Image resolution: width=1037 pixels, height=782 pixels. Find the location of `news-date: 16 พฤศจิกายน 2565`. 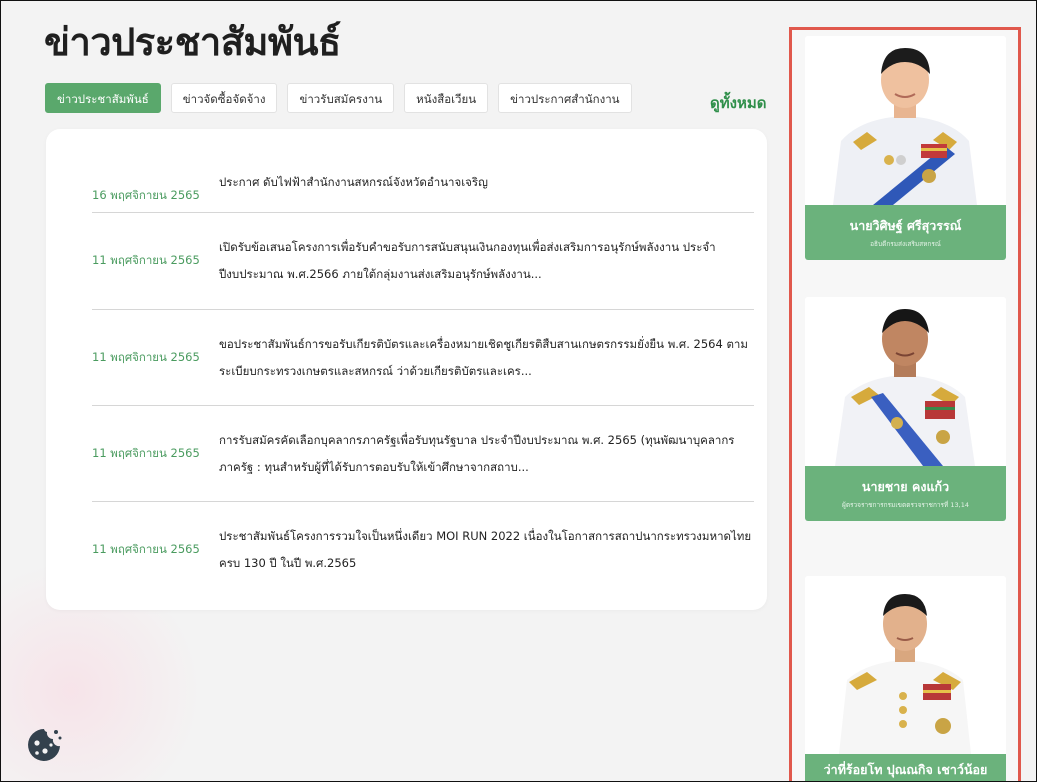

news-date: 16 พฤศจิกายน 2565 is located at coordinates (146, 195).